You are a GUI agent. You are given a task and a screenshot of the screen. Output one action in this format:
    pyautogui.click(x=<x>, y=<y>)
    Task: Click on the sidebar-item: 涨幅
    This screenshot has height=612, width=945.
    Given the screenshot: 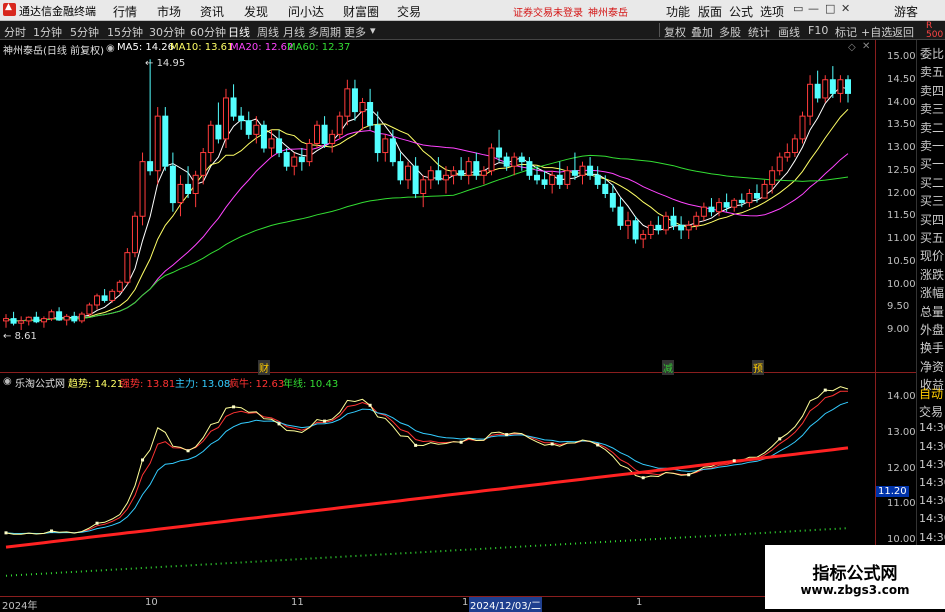 What is the action you would take?
    pyautogui.click(x=932, y=292)
    